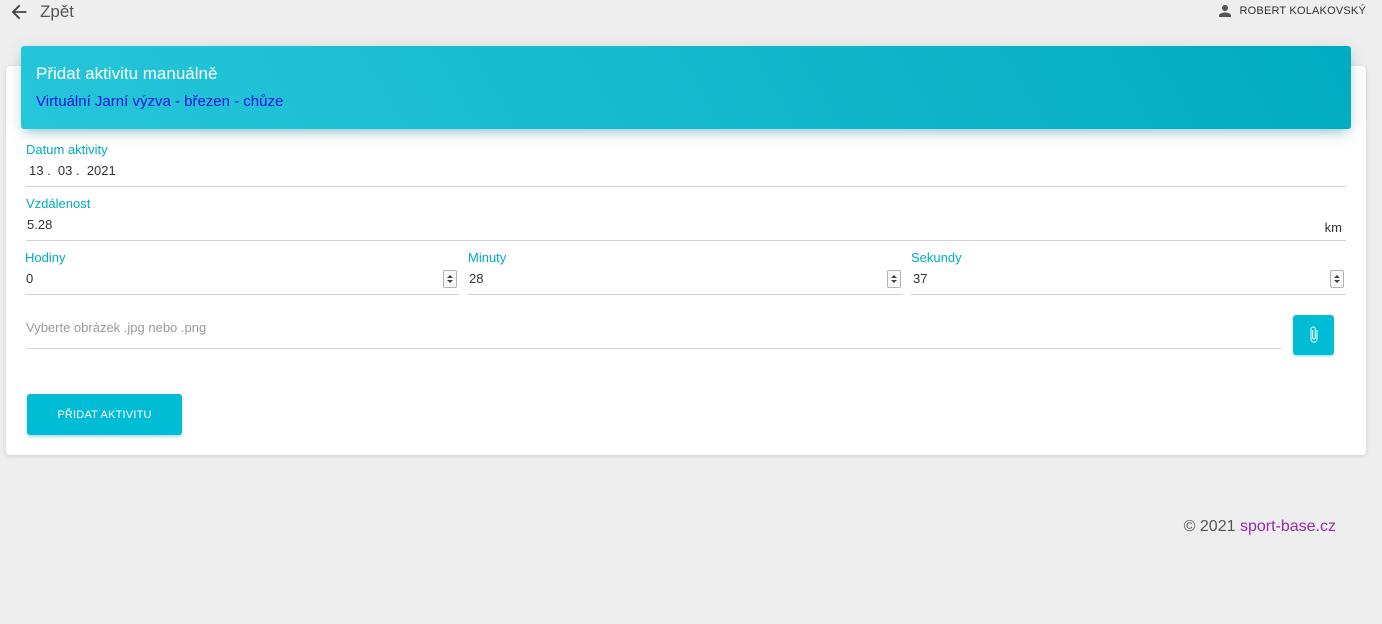 The image size is (1382, 624). I want to click on minutes-label: Minuty, so click(487, 257).